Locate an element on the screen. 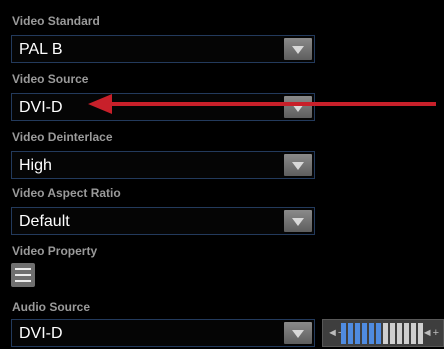  video-deinterlace-dropdown-button is located at coordinates (298, 165).